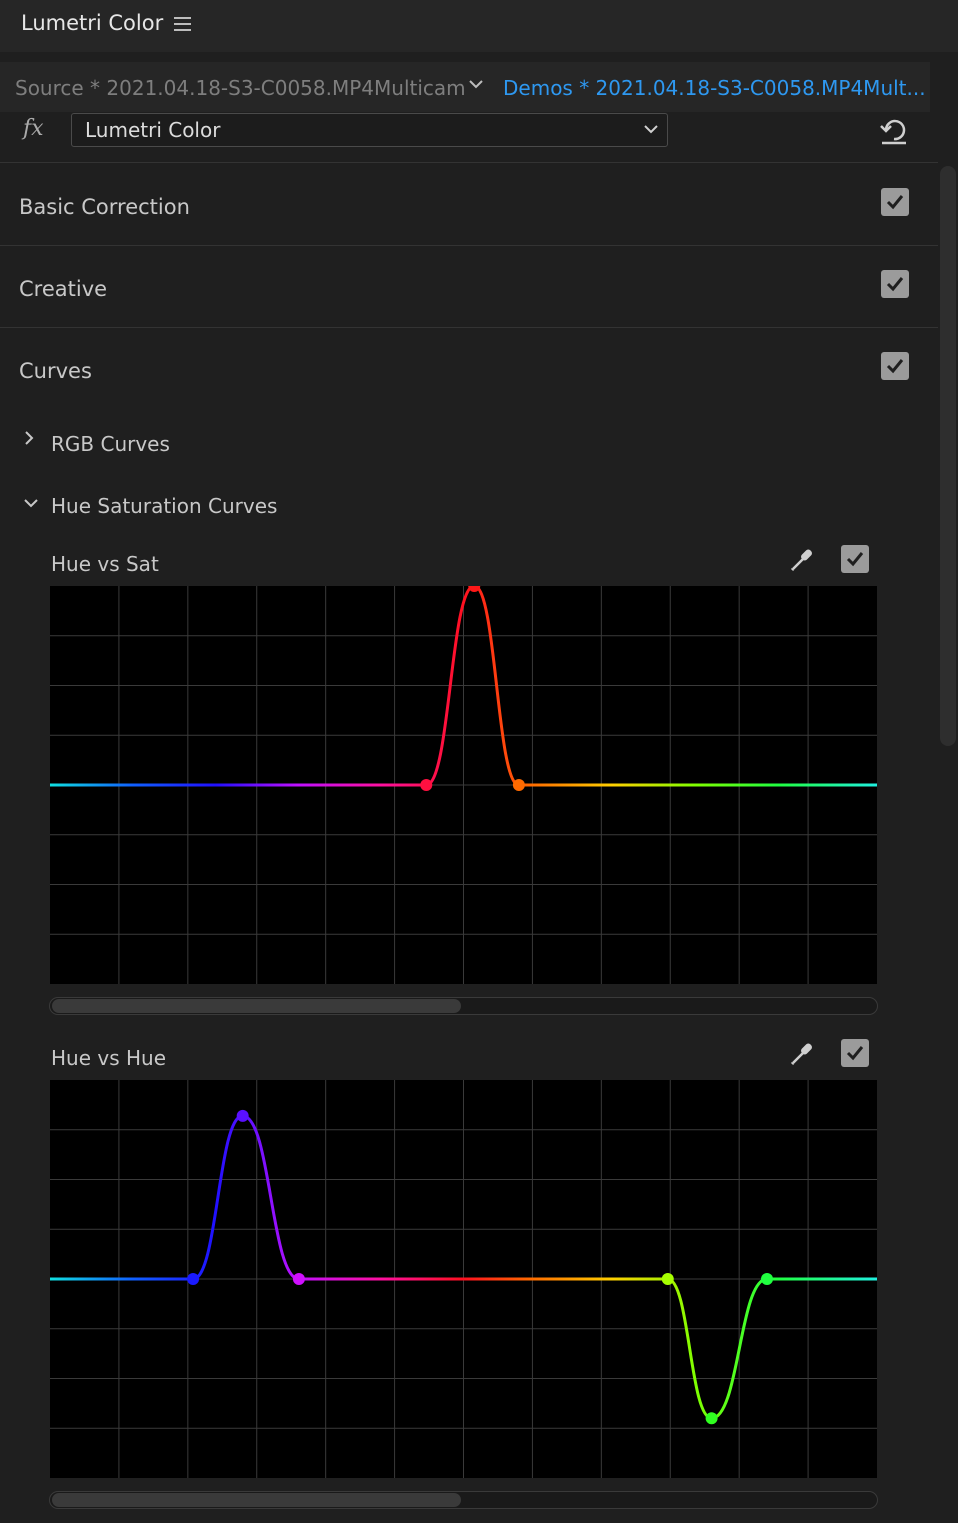 The width and height of the screenshot is (958, 1523). I want to click on hue-vs-sat-scroll-thumb, so click(256, 1006).